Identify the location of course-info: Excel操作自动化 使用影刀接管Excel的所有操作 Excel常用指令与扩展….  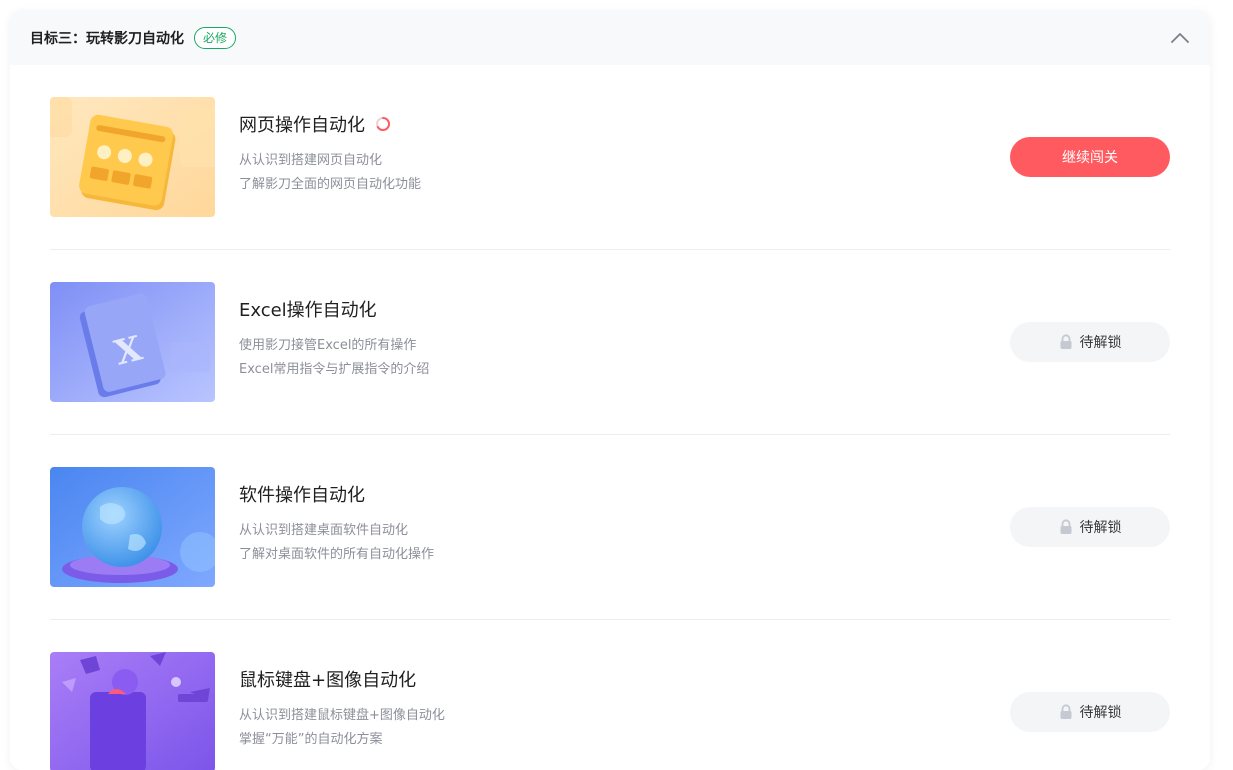
(334, 339).